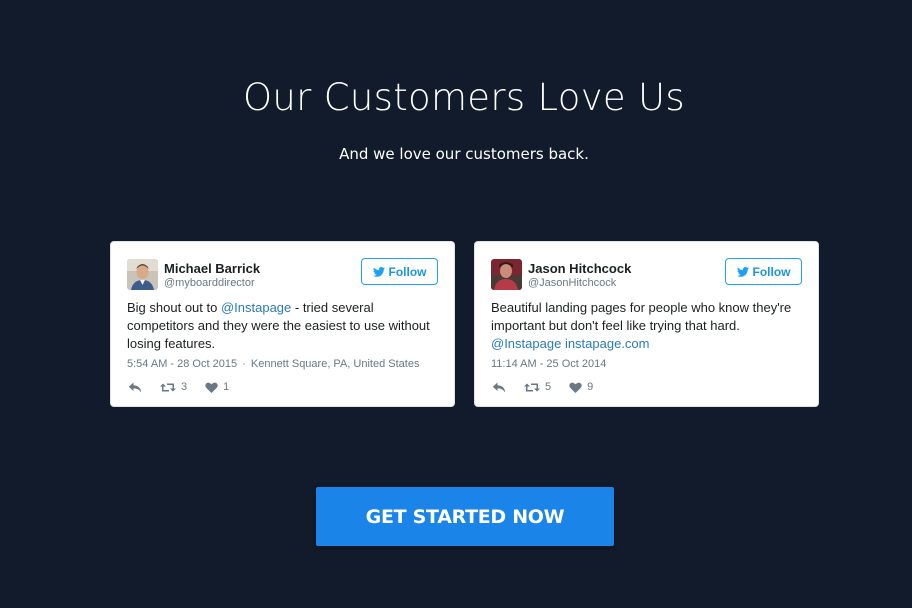 The height and width of the screenshot is (608, 912). I want to click on tweet-timestamp: 11:14 AM - 25 Oct 2014, so click(548, 364).